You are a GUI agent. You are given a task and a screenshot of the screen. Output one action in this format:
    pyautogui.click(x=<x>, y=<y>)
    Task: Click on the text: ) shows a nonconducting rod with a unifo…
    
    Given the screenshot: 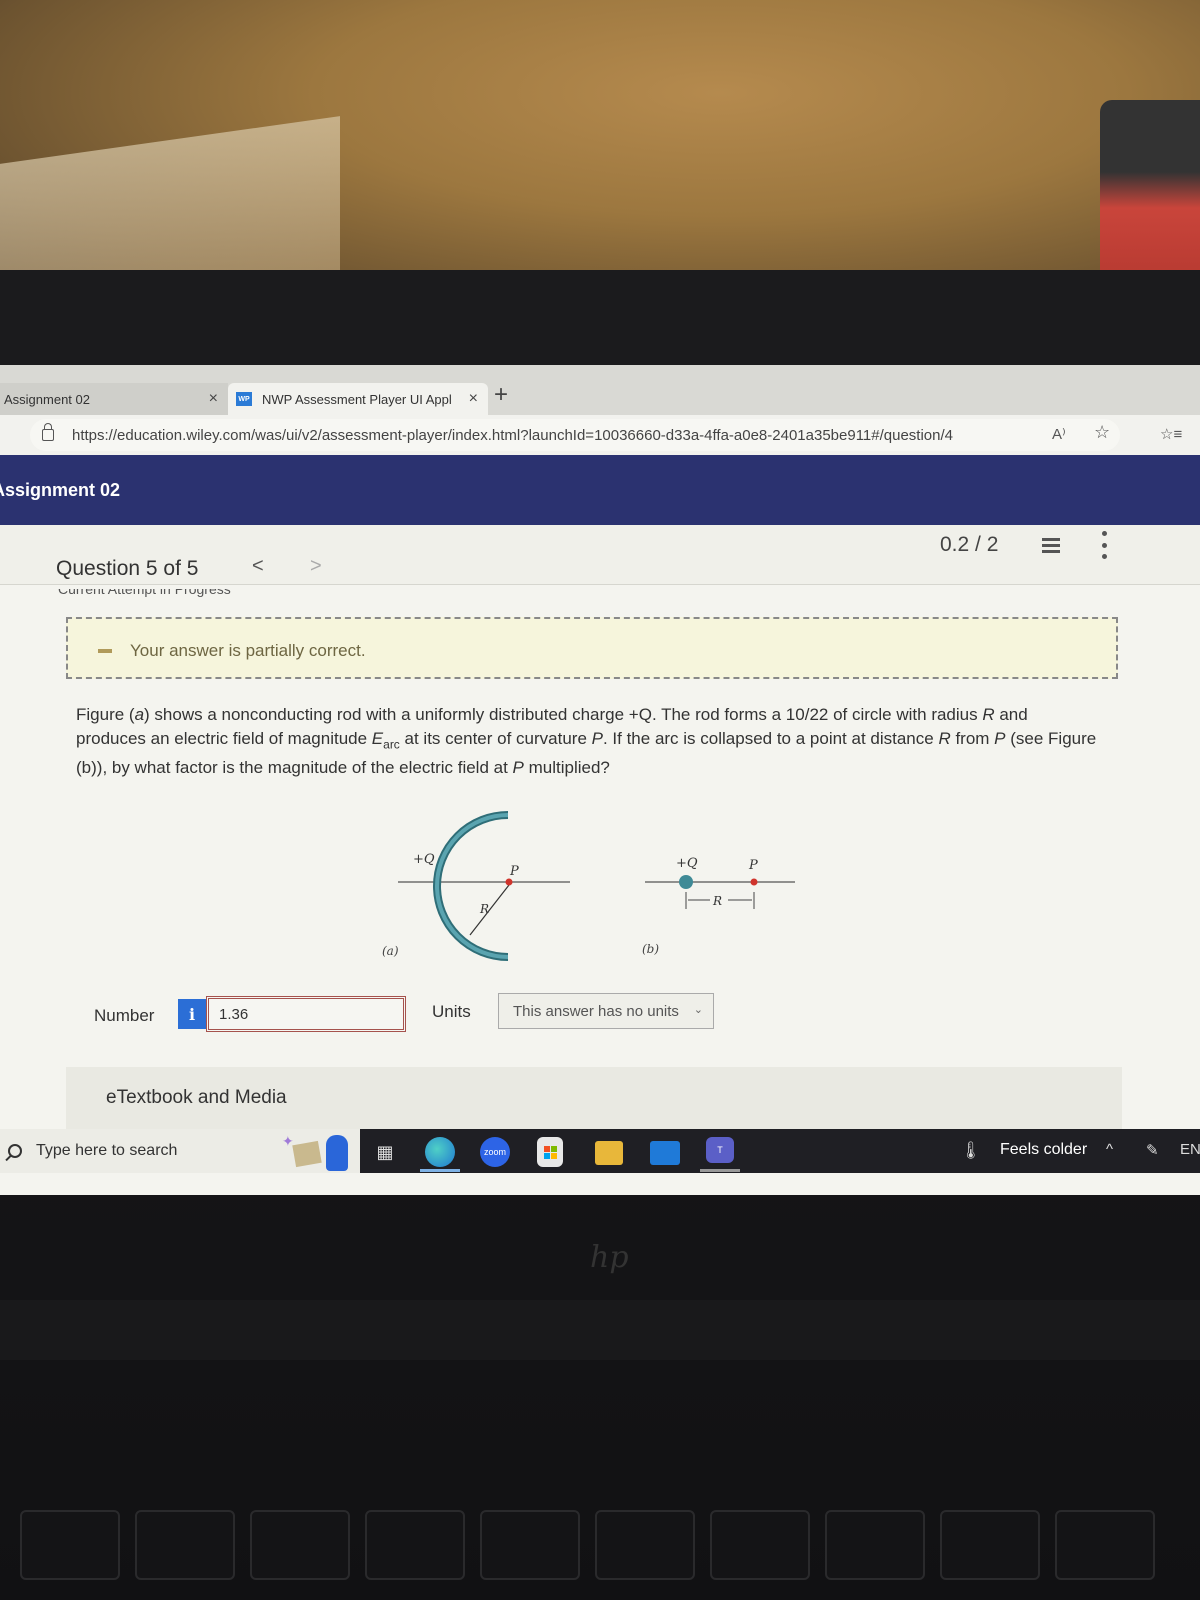 What is the action you would take?
    pyautogui.click(x=563, y=714)
    